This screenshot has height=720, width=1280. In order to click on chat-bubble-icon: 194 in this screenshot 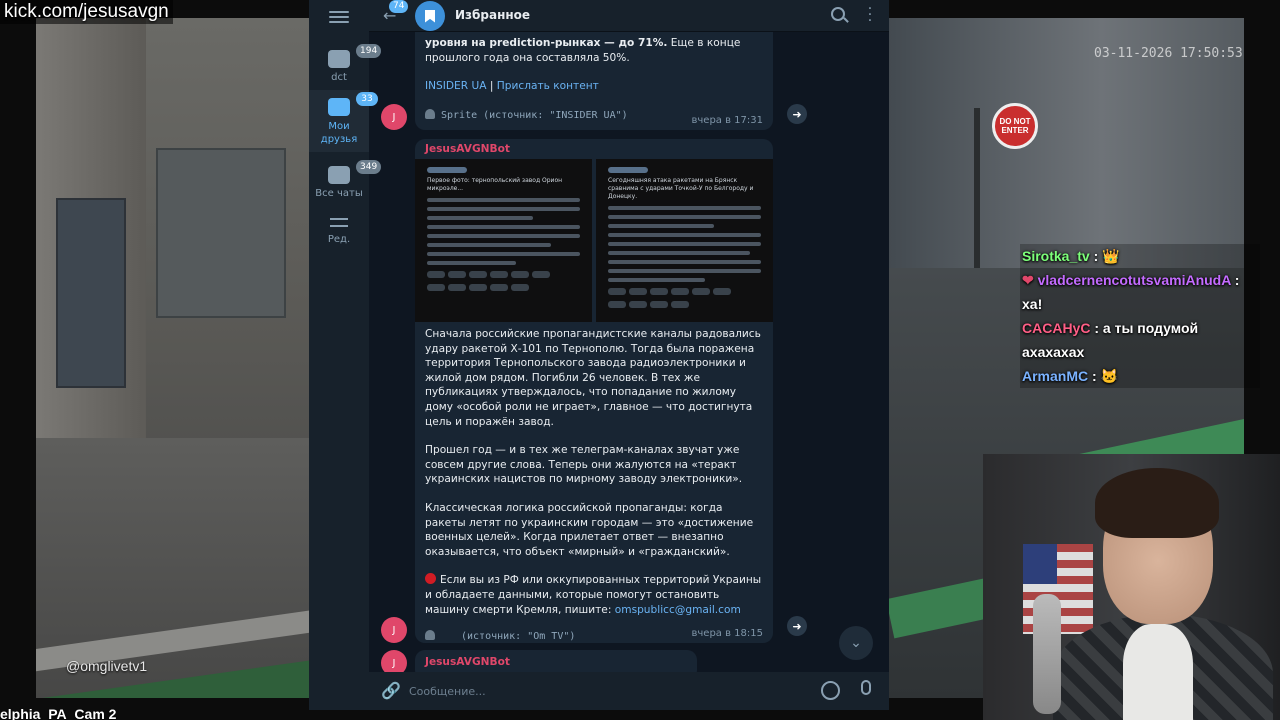, I will do `click(355, 56)`.